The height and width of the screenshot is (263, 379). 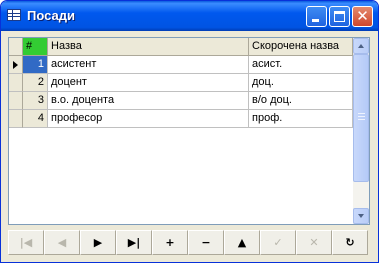 I want to click on check-icon: ✓, so click(x=278, y=242).